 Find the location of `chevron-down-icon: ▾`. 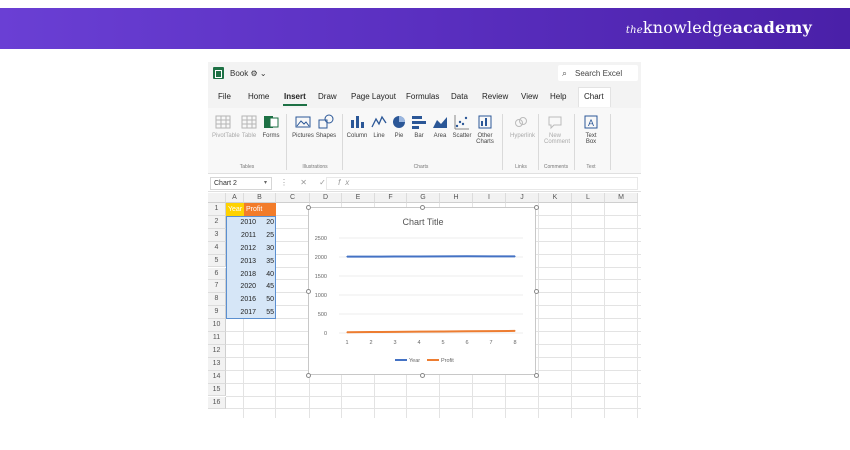

chevron-down-icon: ▾ is located at coordinates (265, 182).